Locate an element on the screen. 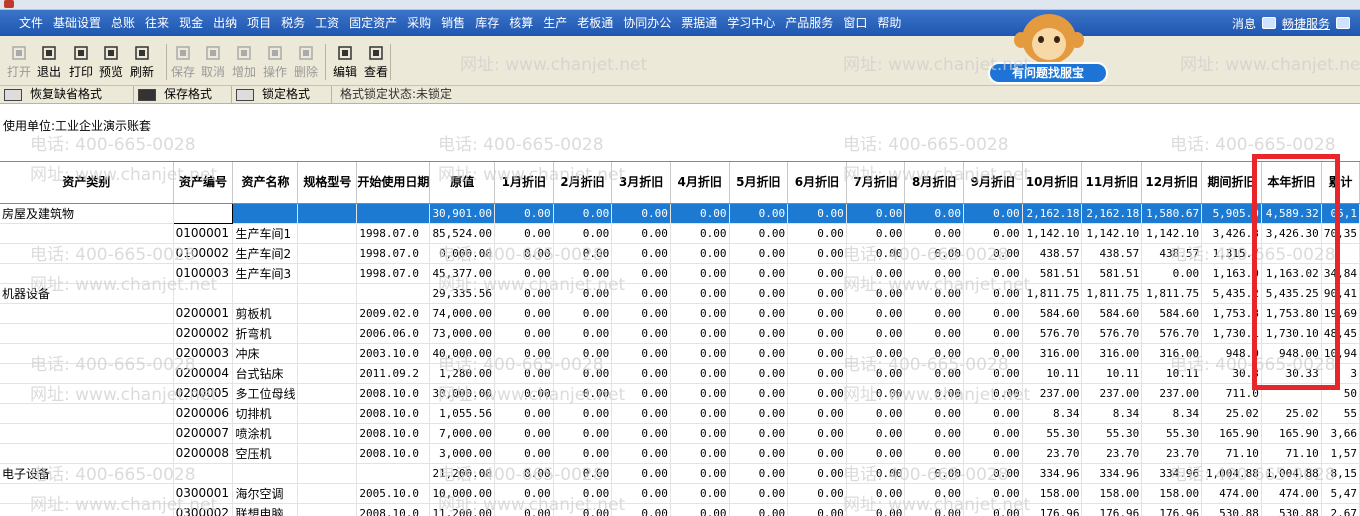 The image size is (1360, 516). start-date-cell: 2003.10.0 is located at coordinates (393, 353).